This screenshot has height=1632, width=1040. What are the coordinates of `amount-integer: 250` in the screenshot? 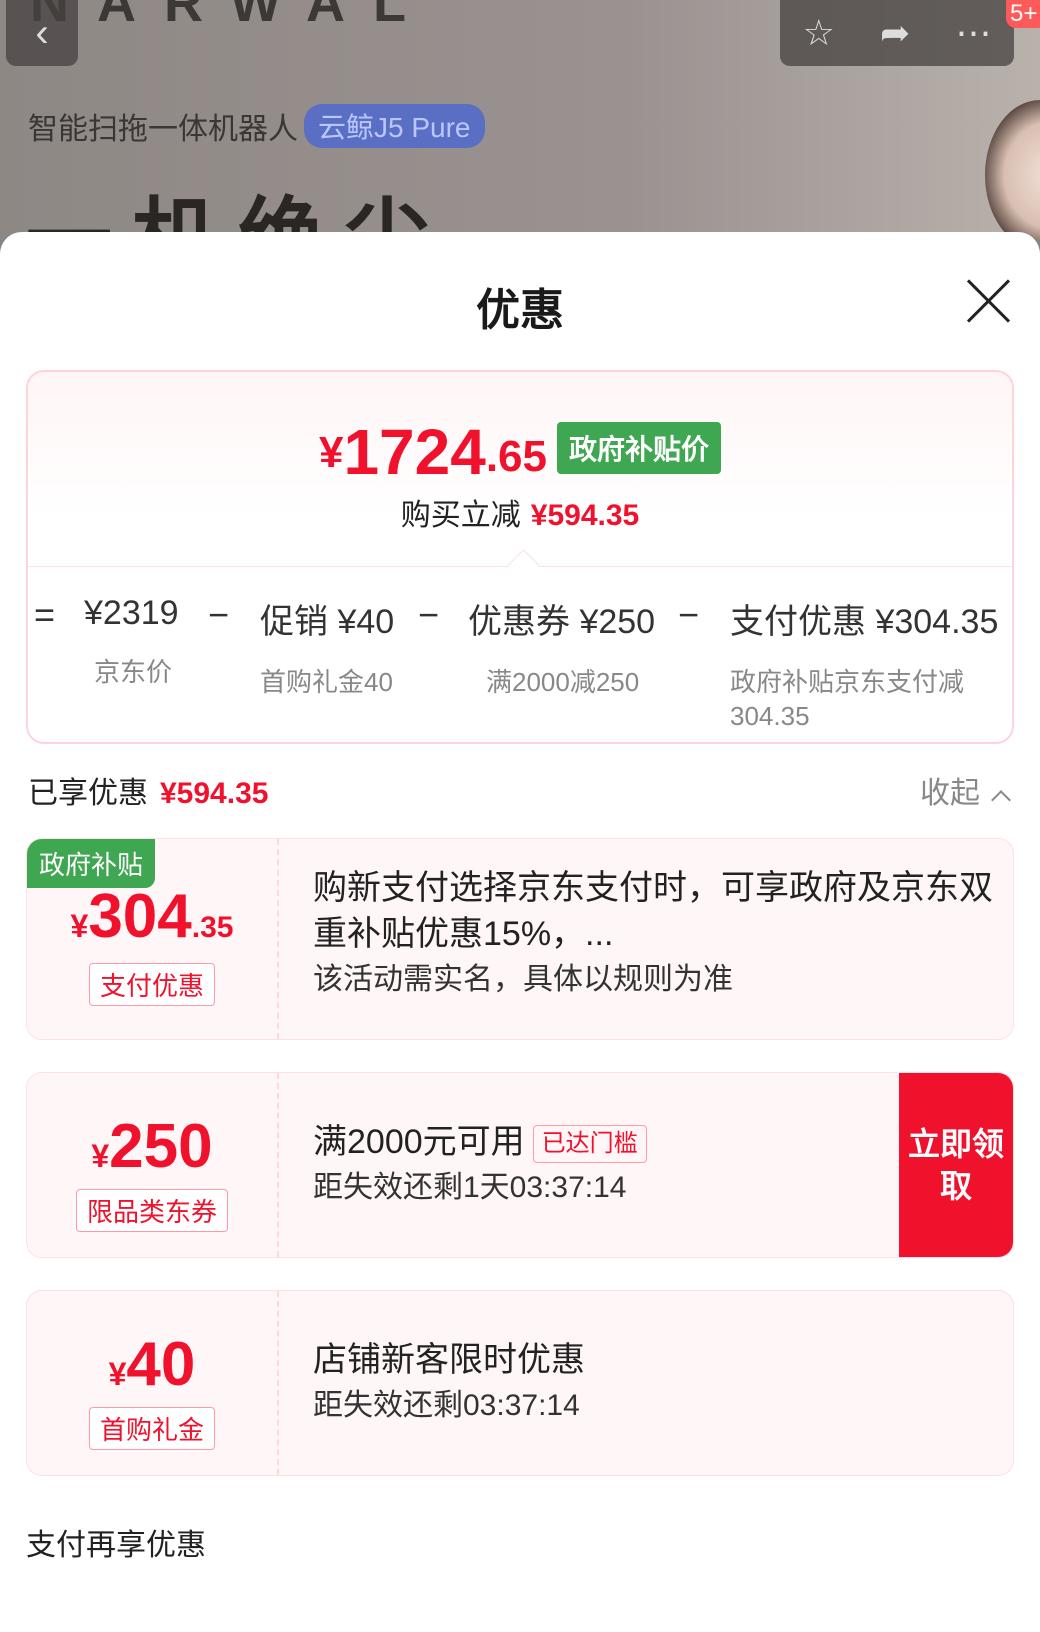 It's located at (161, 1146).